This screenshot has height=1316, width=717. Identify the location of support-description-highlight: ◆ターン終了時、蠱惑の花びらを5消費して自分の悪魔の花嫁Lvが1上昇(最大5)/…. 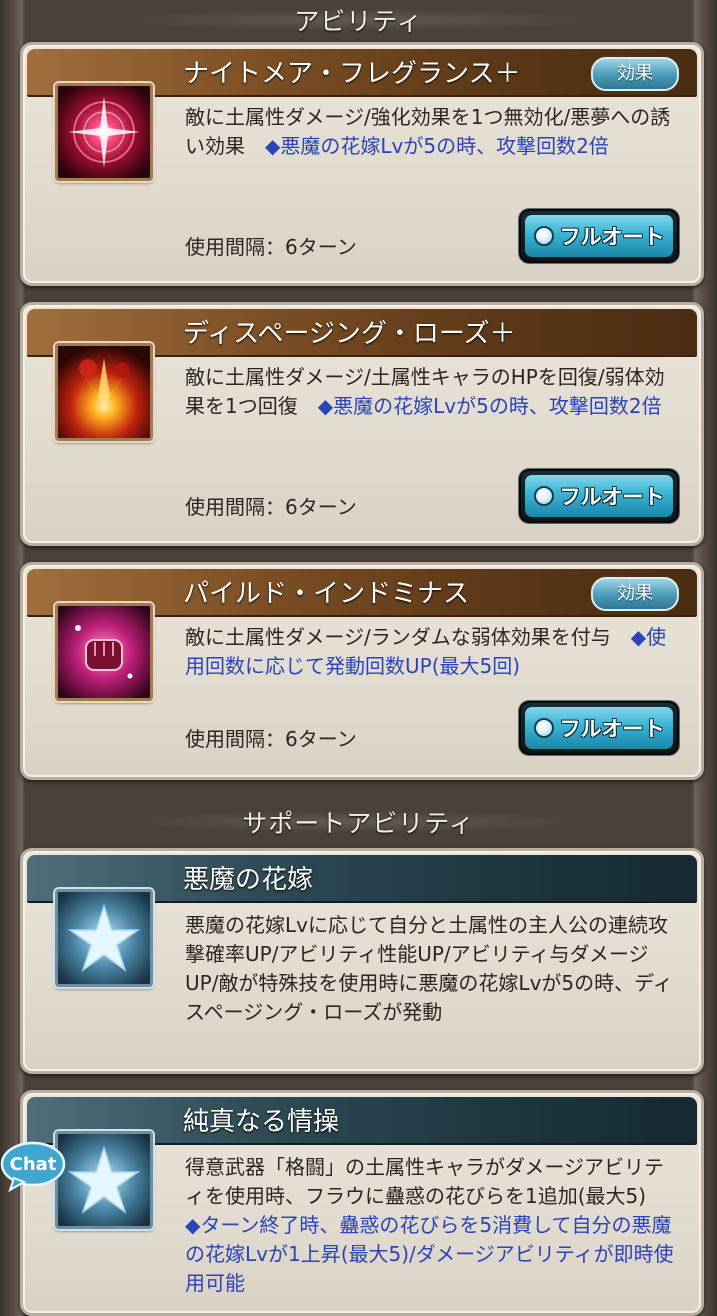
(429, 1254).